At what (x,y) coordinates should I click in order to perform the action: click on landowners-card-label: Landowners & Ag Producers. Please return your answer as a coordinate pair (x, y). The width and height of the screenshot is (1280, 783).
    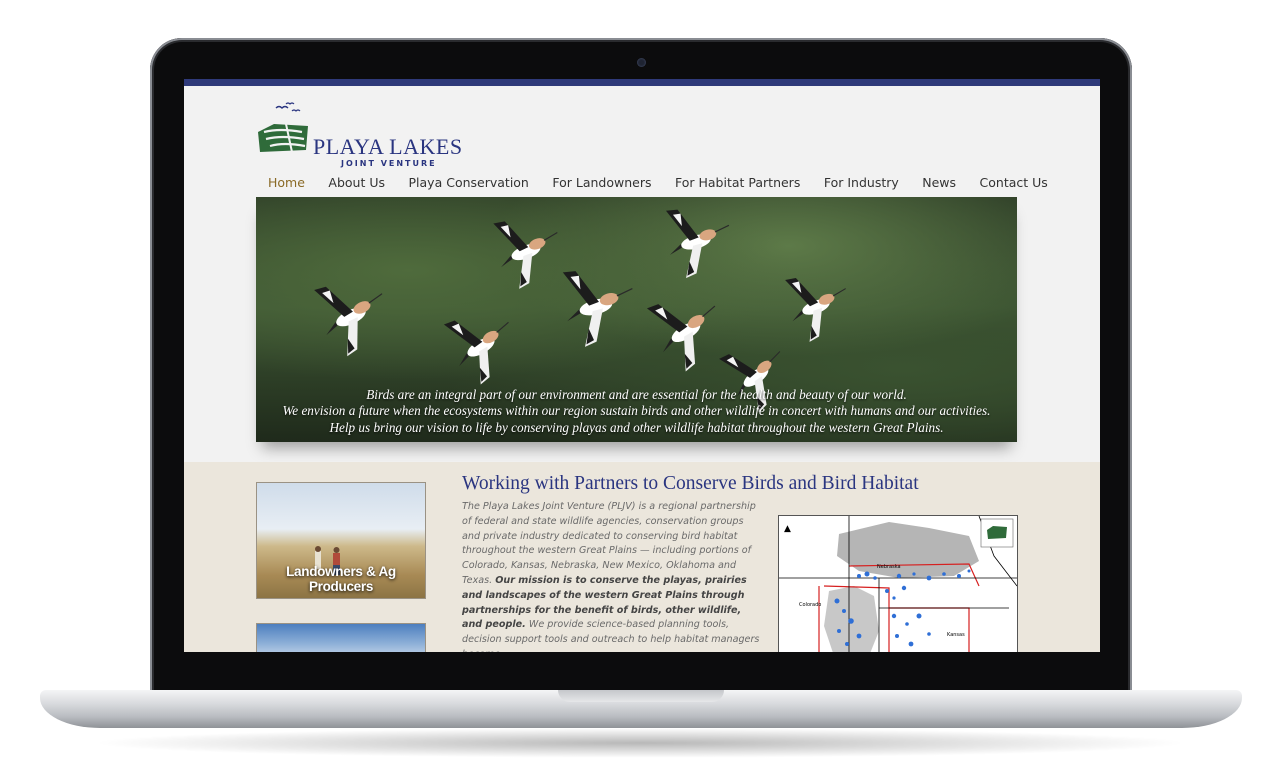
    Looking at the image, I should click on (341, 579).